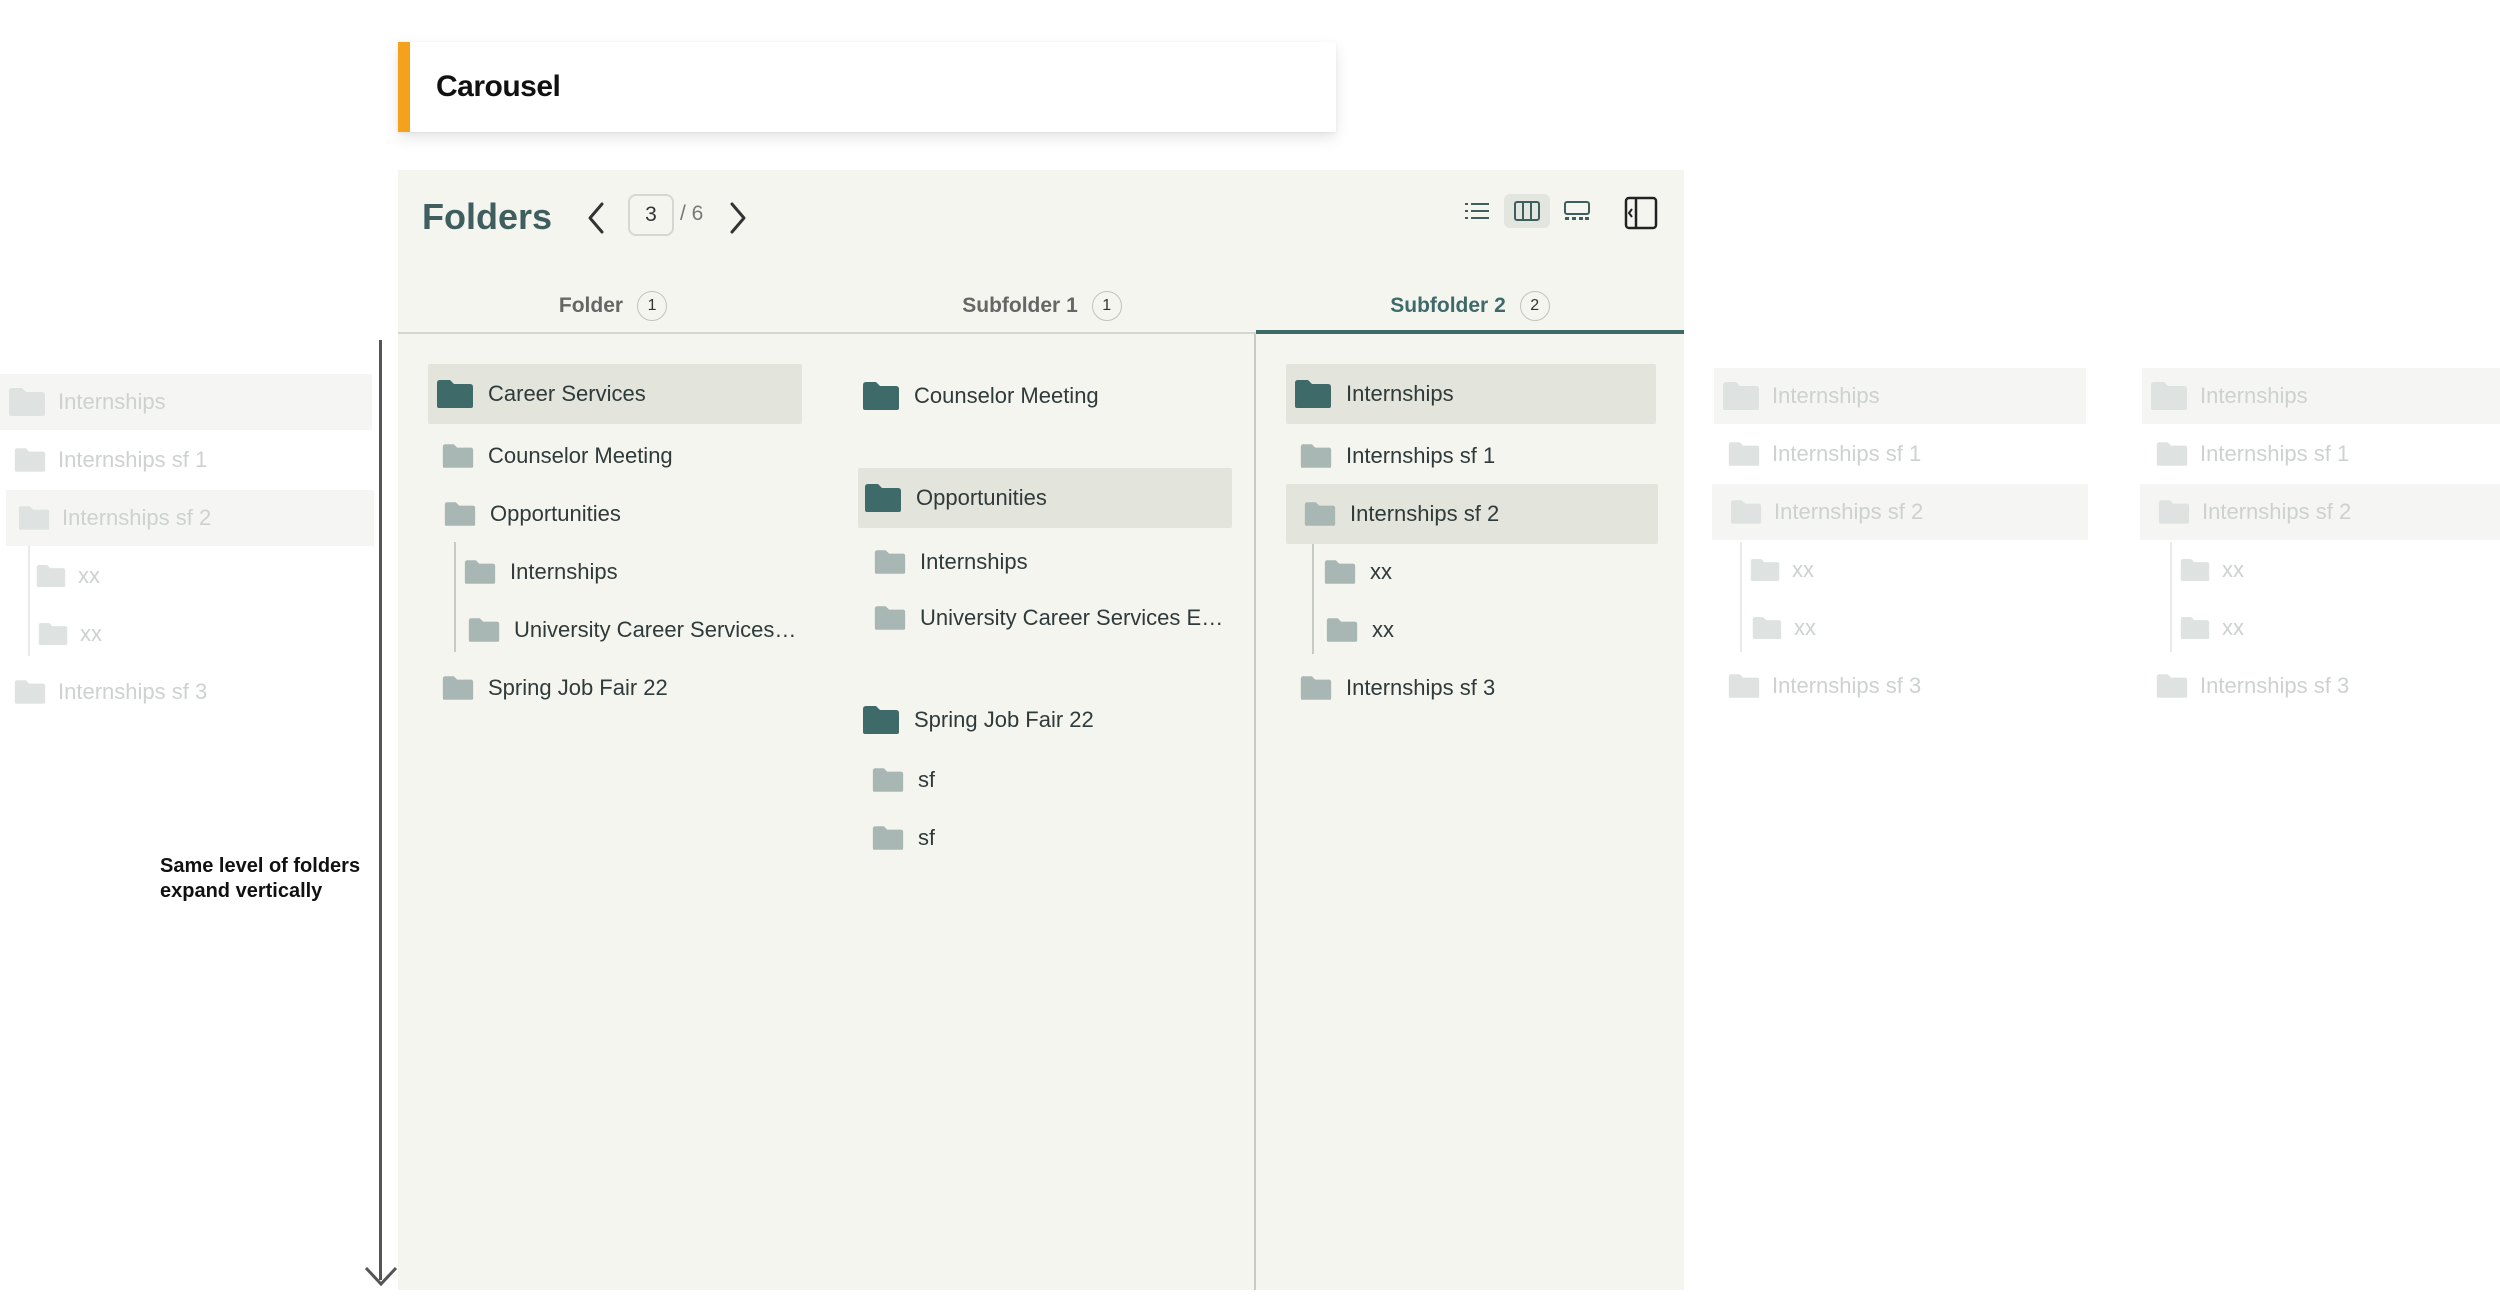  What do you see at coordinates (974, 561) in the screenshot?
I see `folder-label: Internships` at bounding box center [974, 561].